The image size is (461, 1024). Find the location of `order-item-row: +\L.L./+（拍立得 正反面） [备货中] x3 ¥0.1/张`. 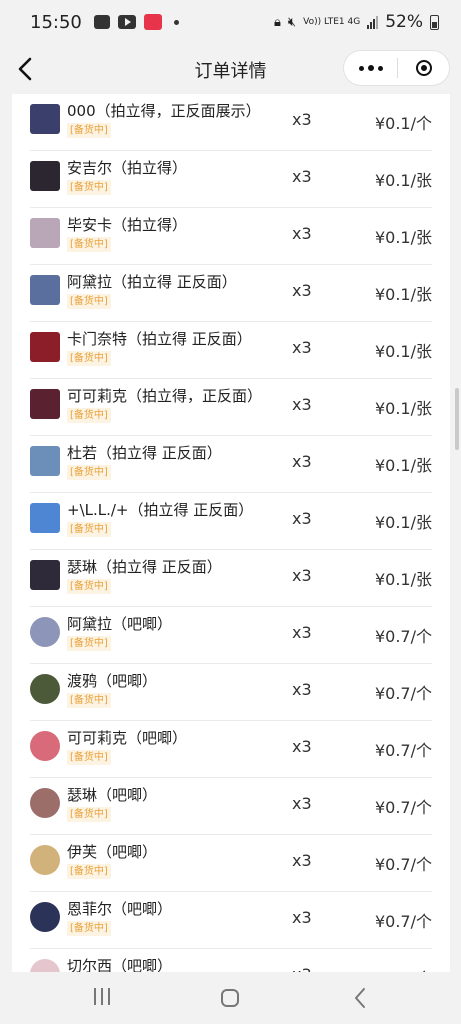

order-item-row: +\L.L./+（拍立得 正反面） [备货中] x3 ¥0.1/张 is located at coordinates (231, 521).